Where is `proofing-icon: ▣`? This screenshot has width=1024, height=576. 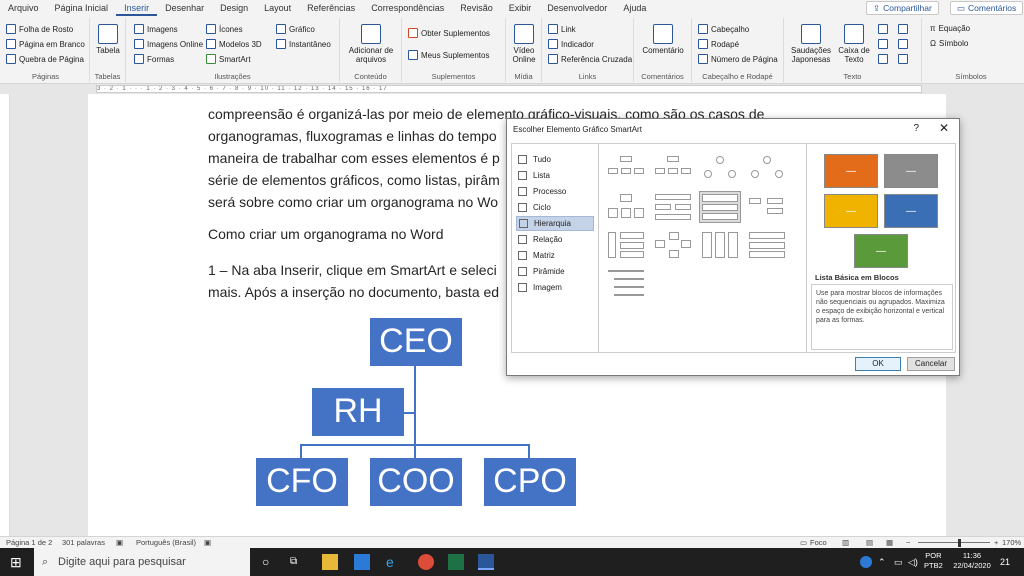
proofing-icon: ▣ is located at coordinates (119, 542).